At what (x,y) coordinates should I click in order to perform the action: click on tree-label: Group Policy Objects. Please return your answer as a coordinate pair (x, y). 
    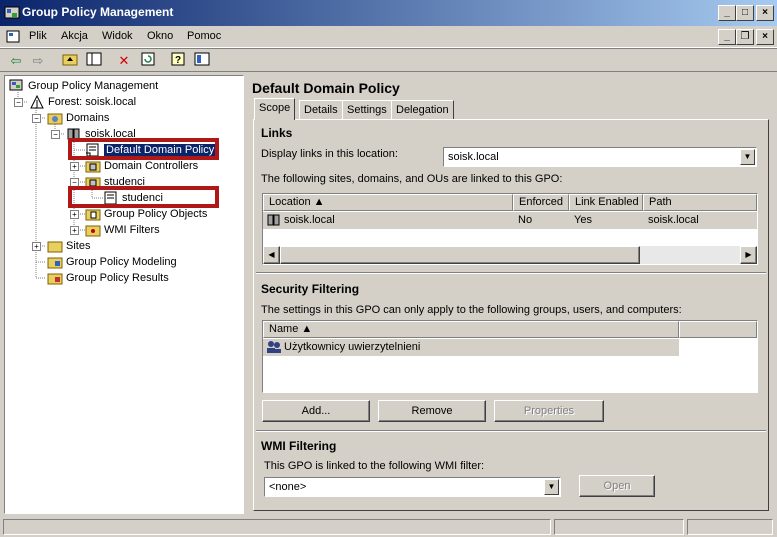
    Looking at the image, I should click on (156, 214).